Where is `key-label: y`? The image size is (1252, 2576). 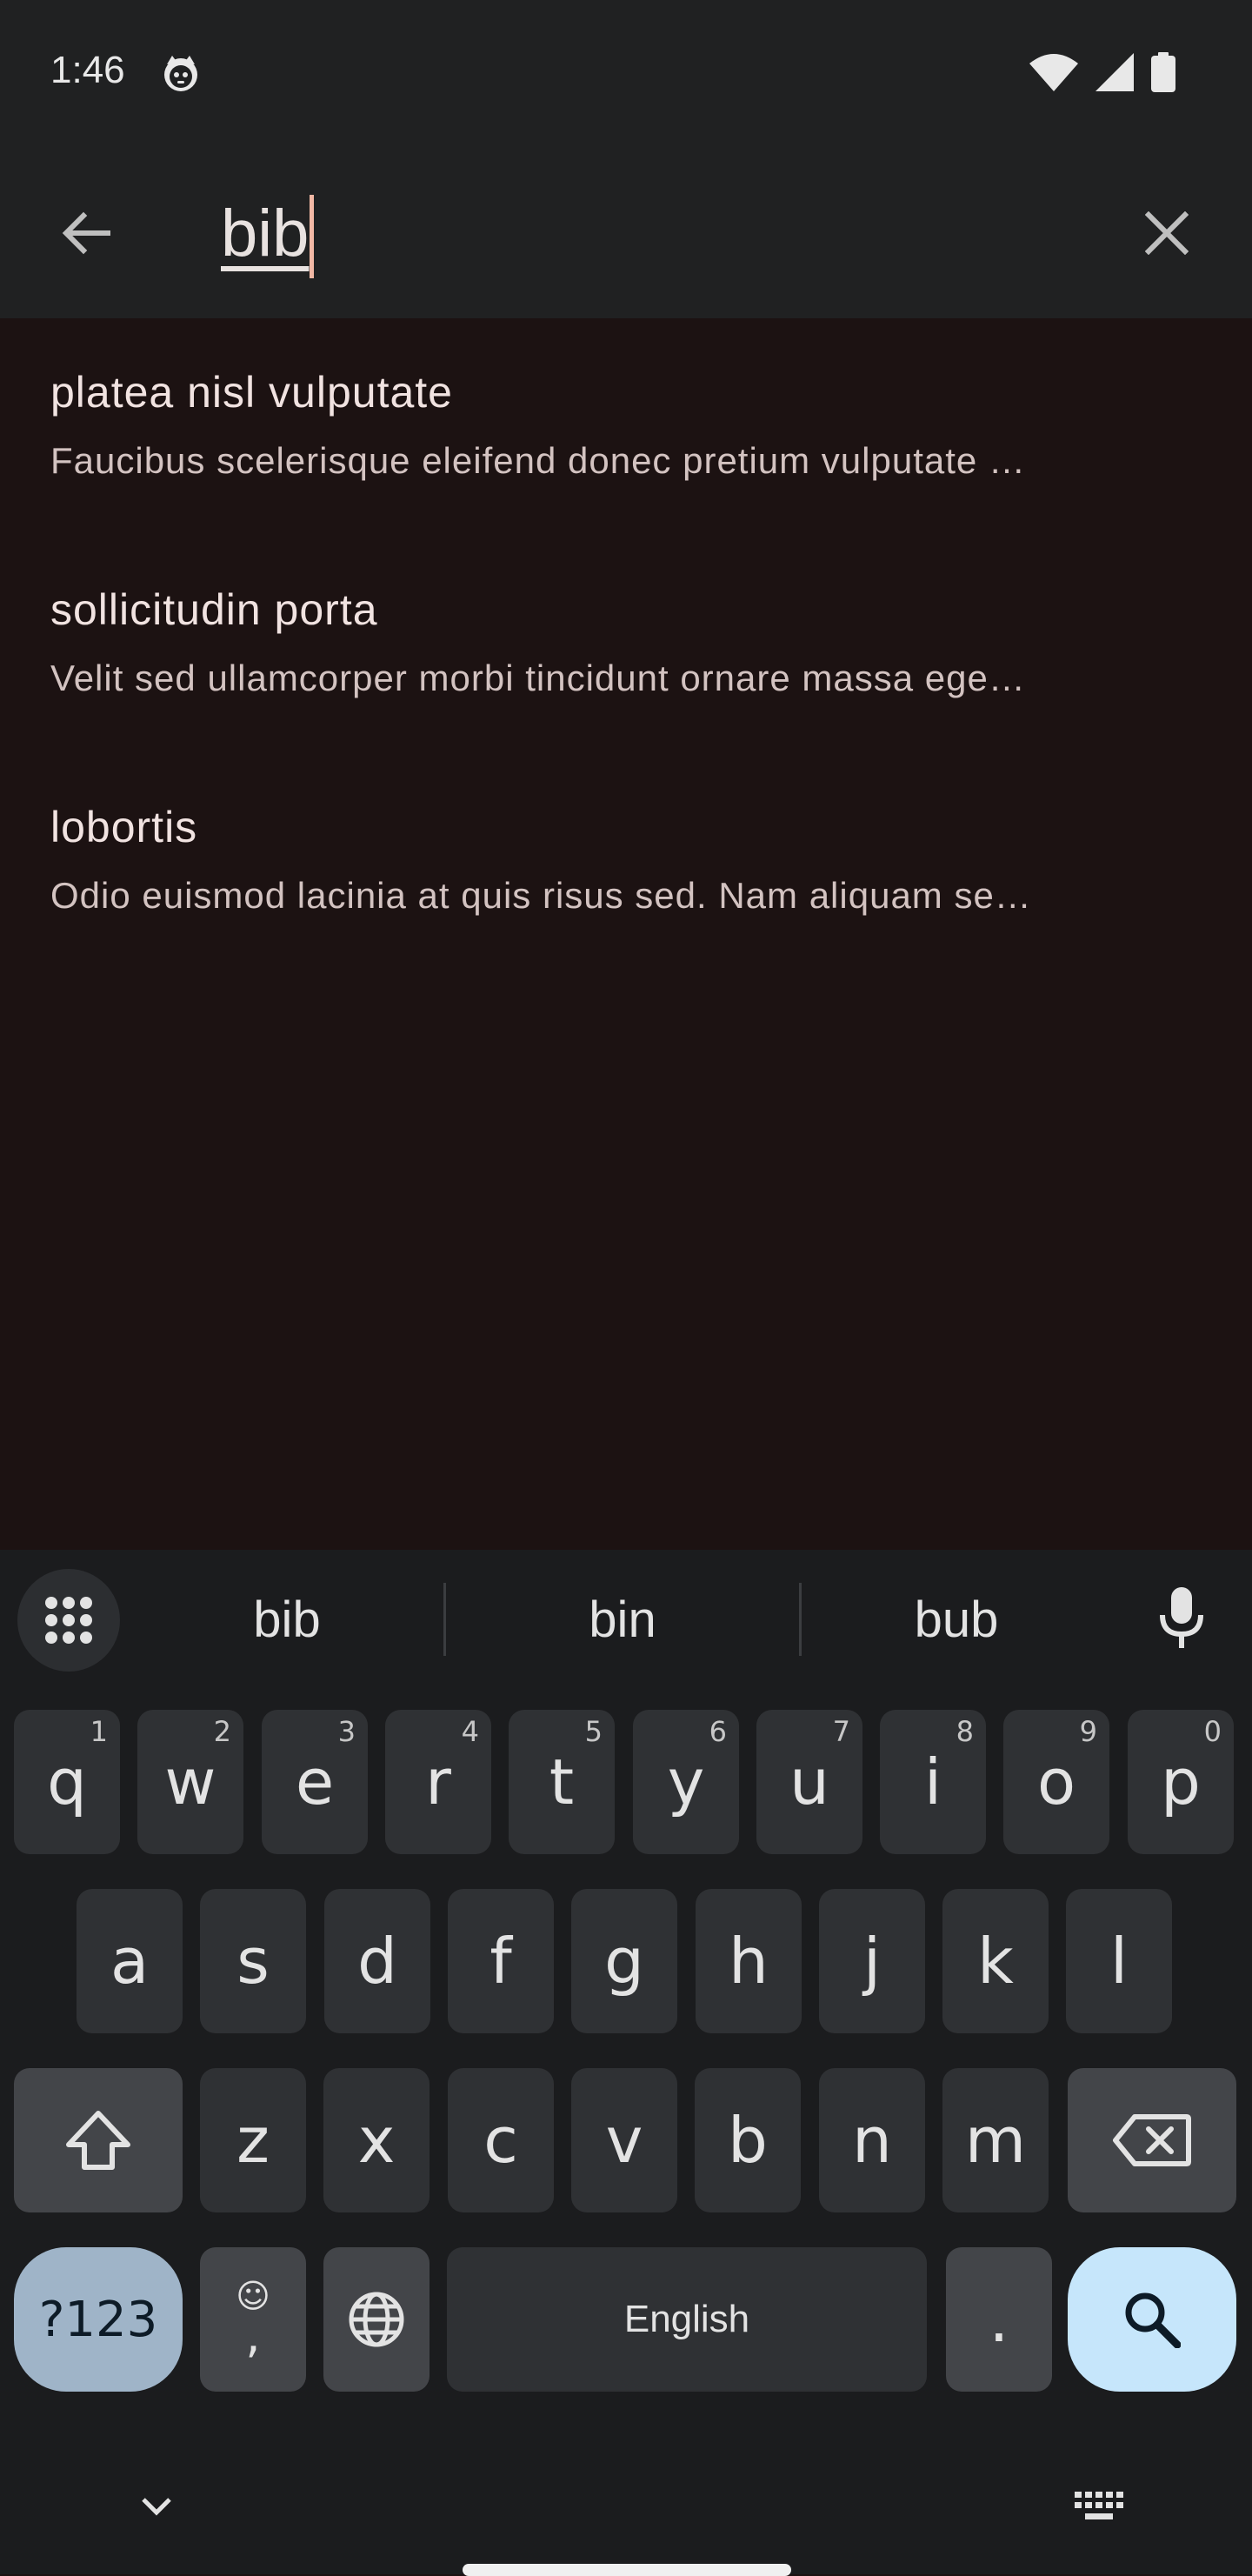
key-label: y is located at coordinates (686, 1782).